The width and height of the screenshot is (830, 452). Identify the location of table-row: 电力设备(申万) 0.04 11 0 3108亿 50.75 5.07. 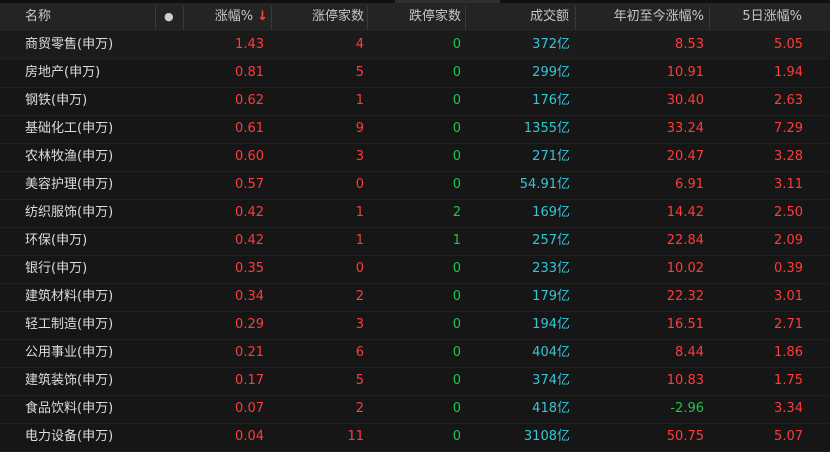
(415, 437).